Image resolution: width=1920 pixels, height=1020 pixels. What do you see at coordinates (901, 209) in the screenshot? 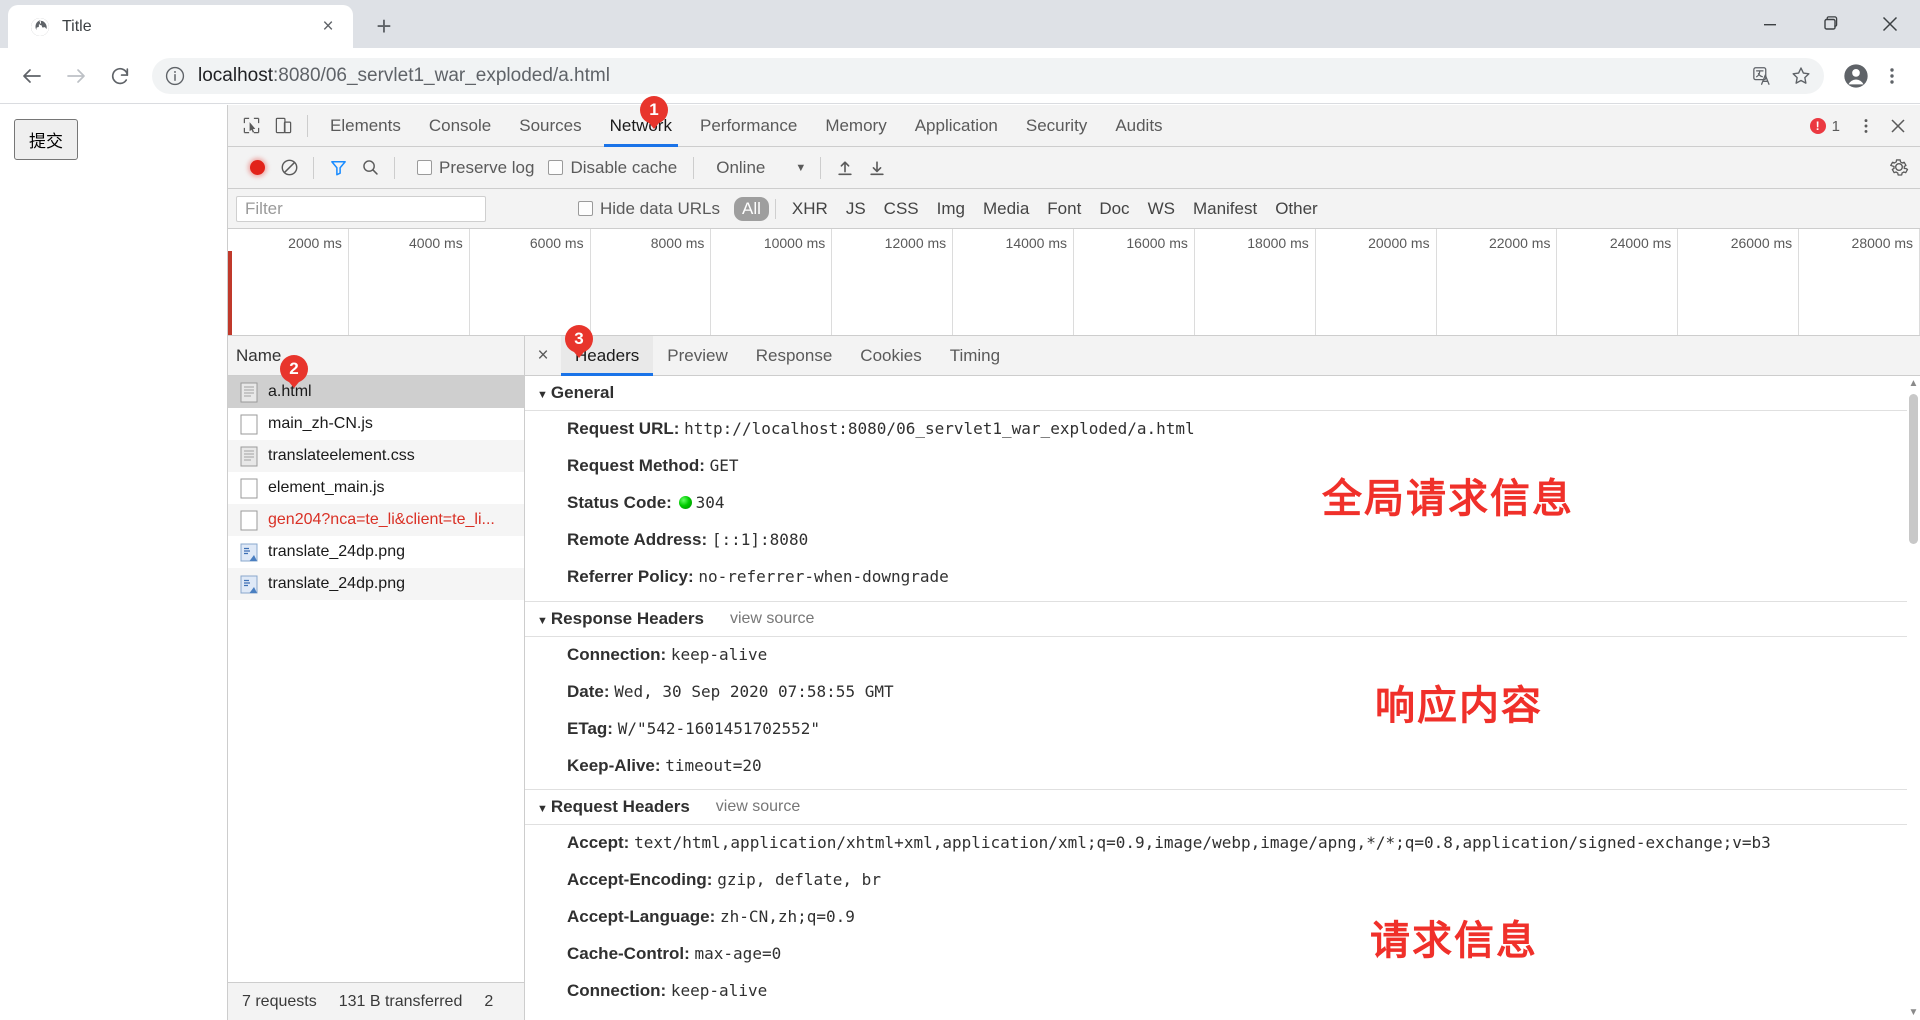
I see `filter-pill-css: CSS` at bounding box center [901, 209].